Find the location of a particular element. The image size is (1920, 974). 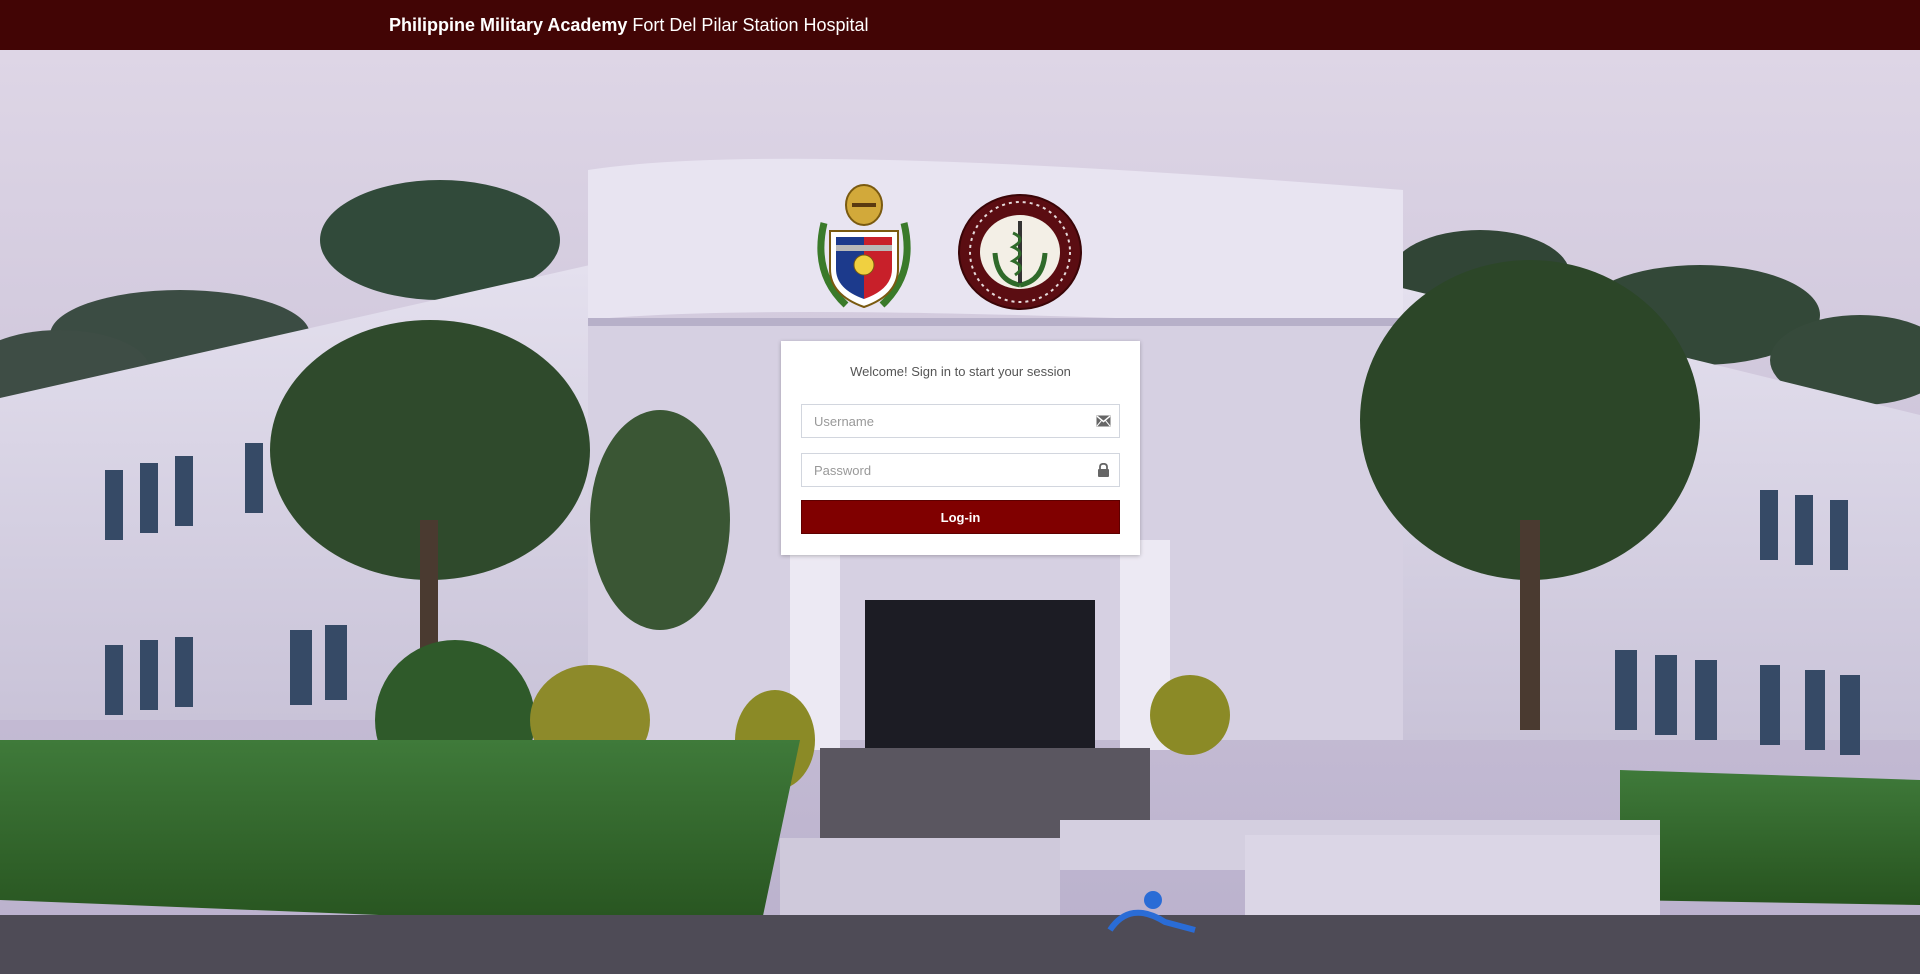

username-input is located at coordinates (960, 421).